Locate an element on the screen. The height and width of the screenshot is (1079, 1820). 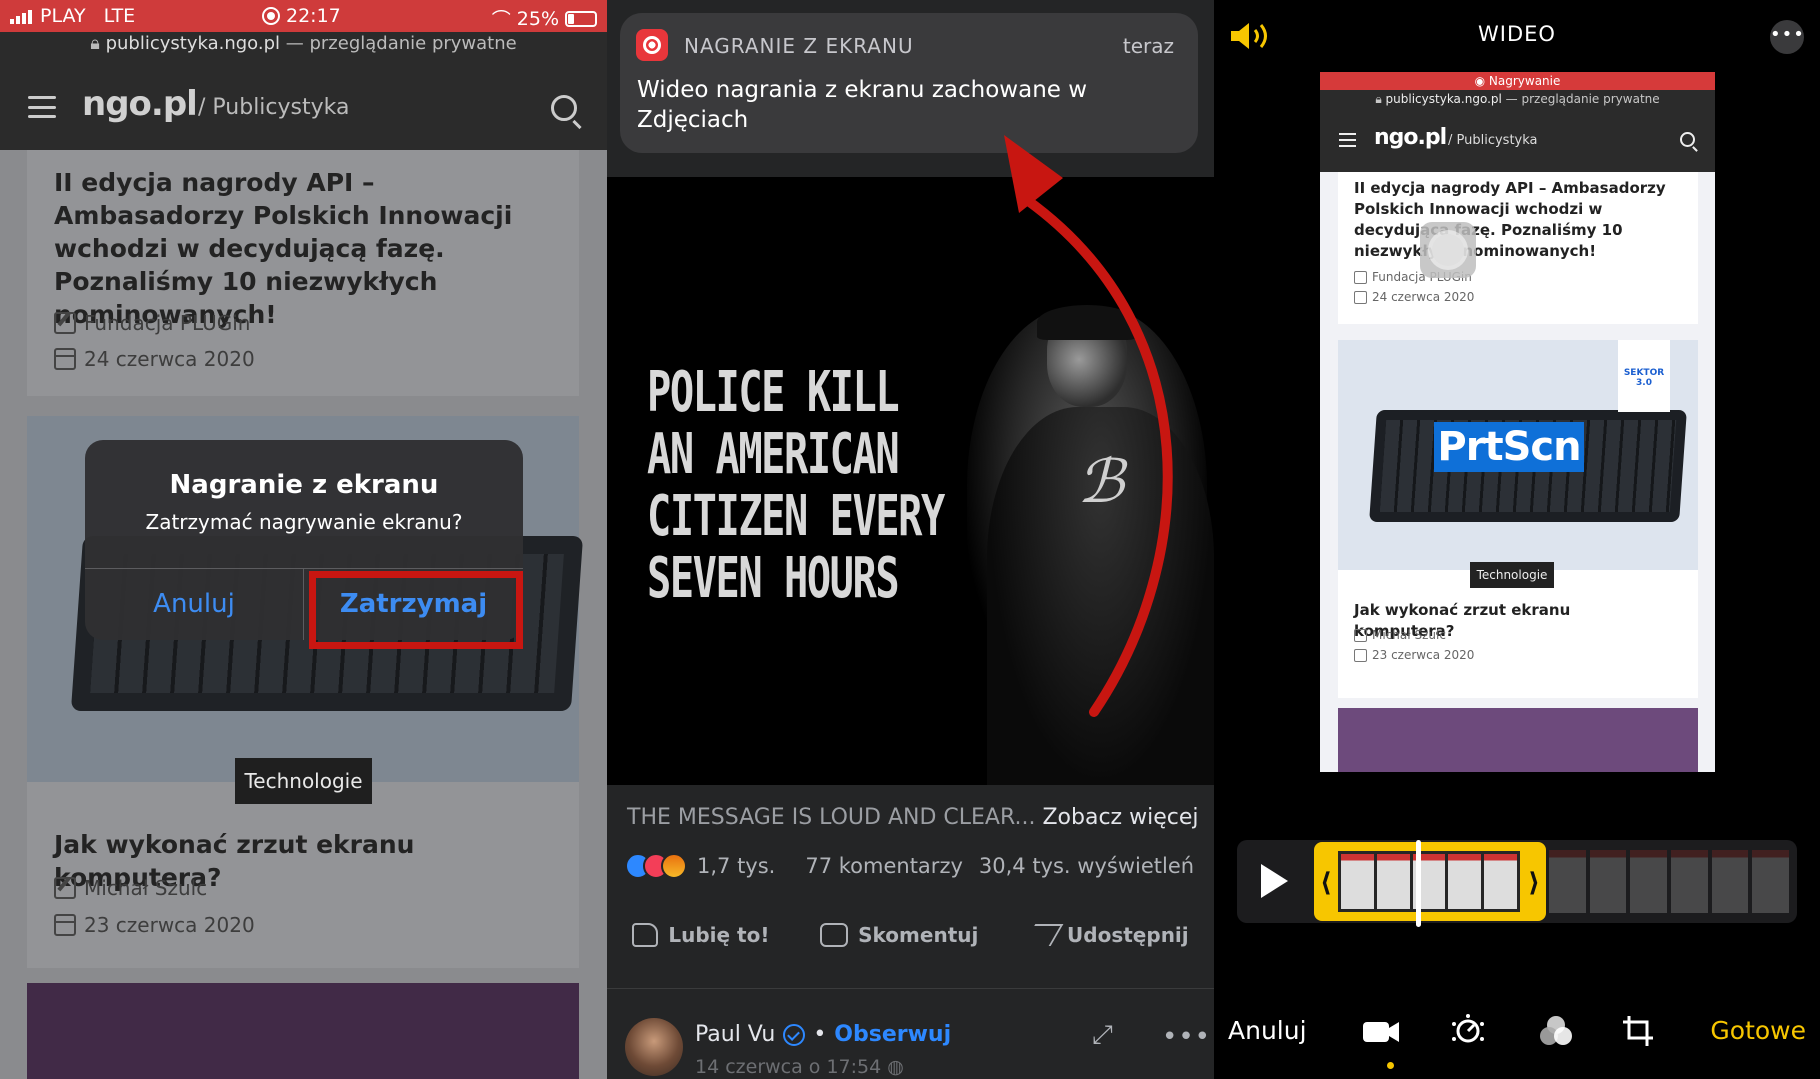
recording-label: Nagrywanie is located at coordinates (1524, 81).